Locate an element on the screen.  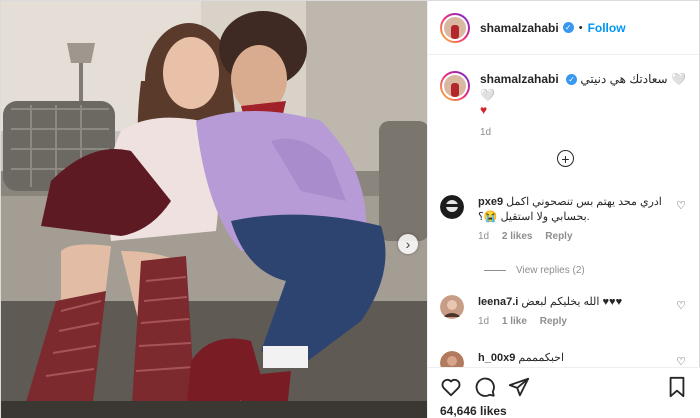
author-avatar is located at coordinates (455, 27).